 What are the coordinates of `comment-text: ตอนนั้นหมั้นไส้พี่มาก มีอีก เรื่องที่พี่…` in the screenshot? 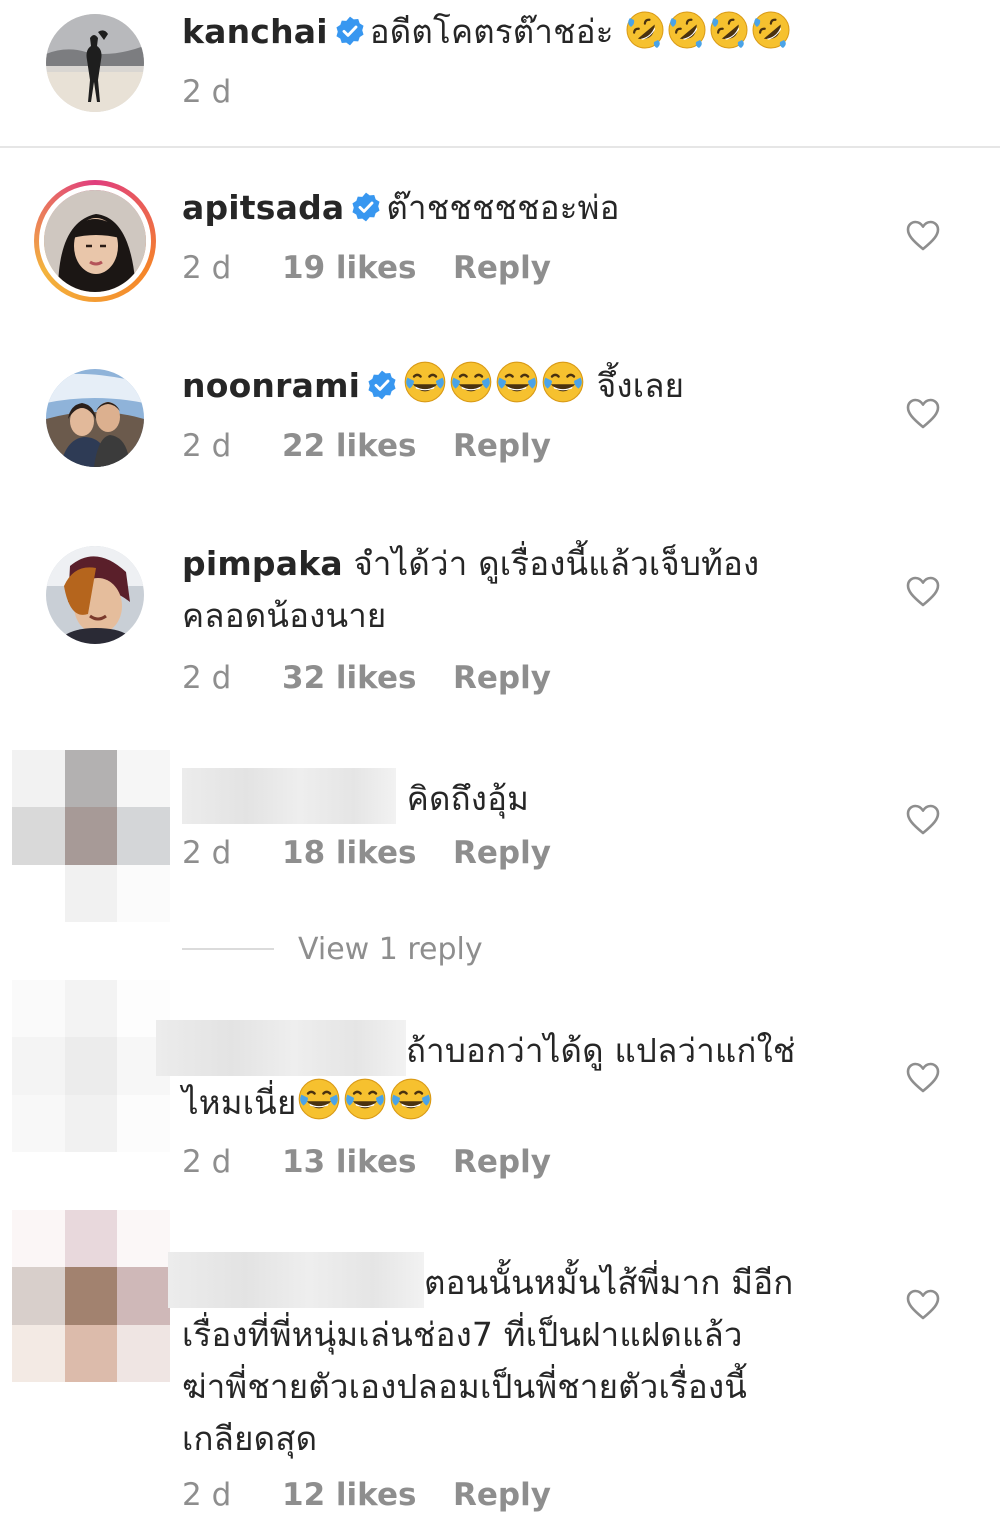 It's located at (513, 1358).